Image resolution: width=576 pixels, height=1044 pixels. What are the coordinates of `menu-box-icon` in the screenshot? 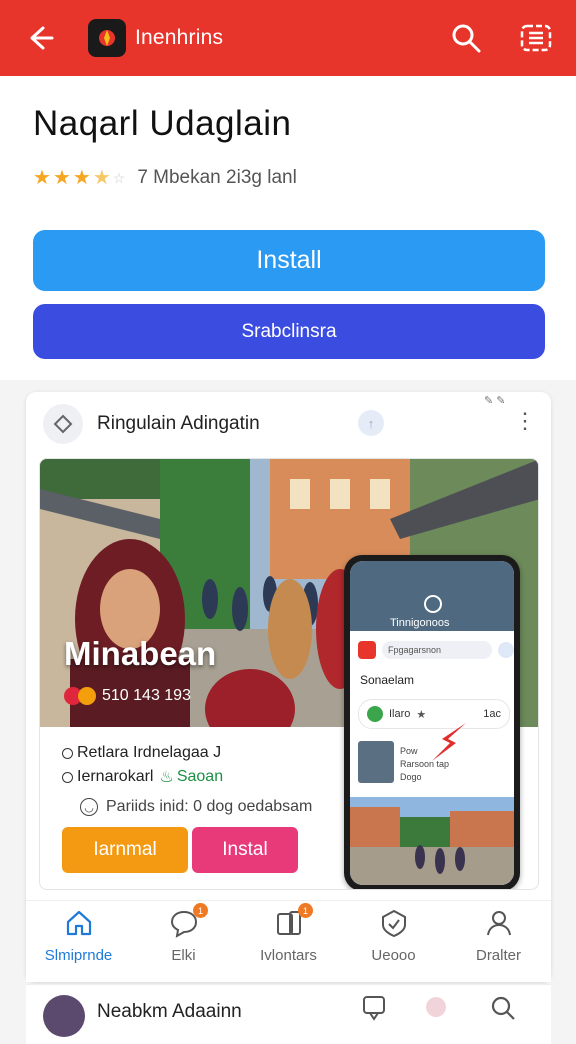 It's located at (536, 38).